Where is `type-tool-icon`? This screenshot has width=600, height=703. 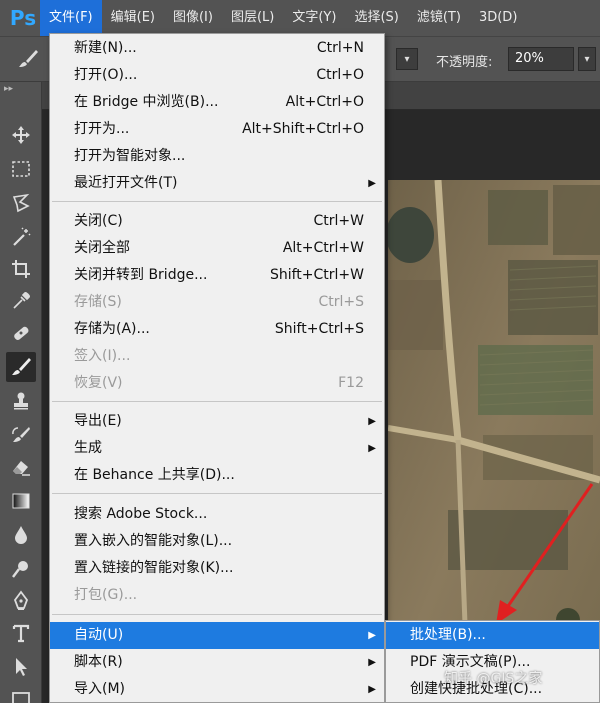
type-tool-icon is located at coordinates (21, 633).